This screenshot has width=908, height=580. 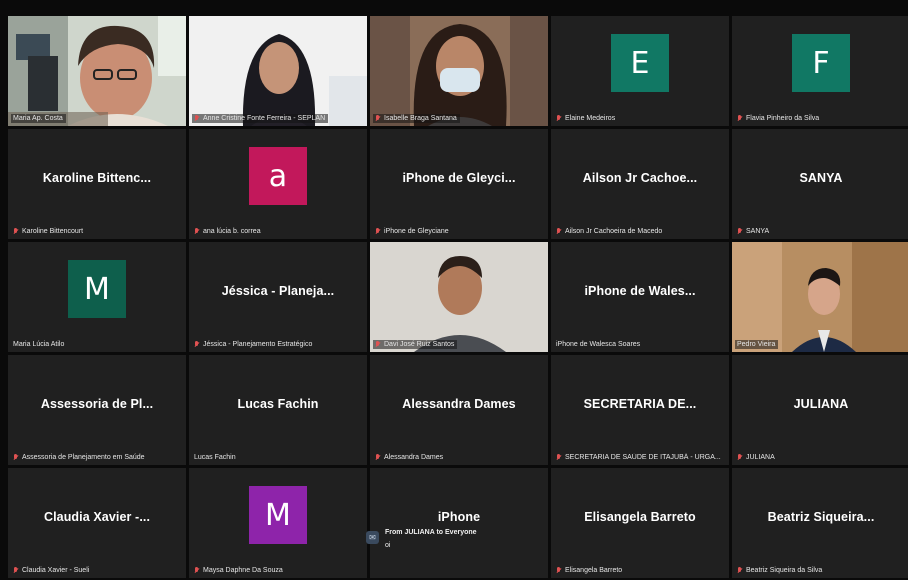 I want to click on participant-tile: Isabelle Braga Santana, so click(x=459, y=71).